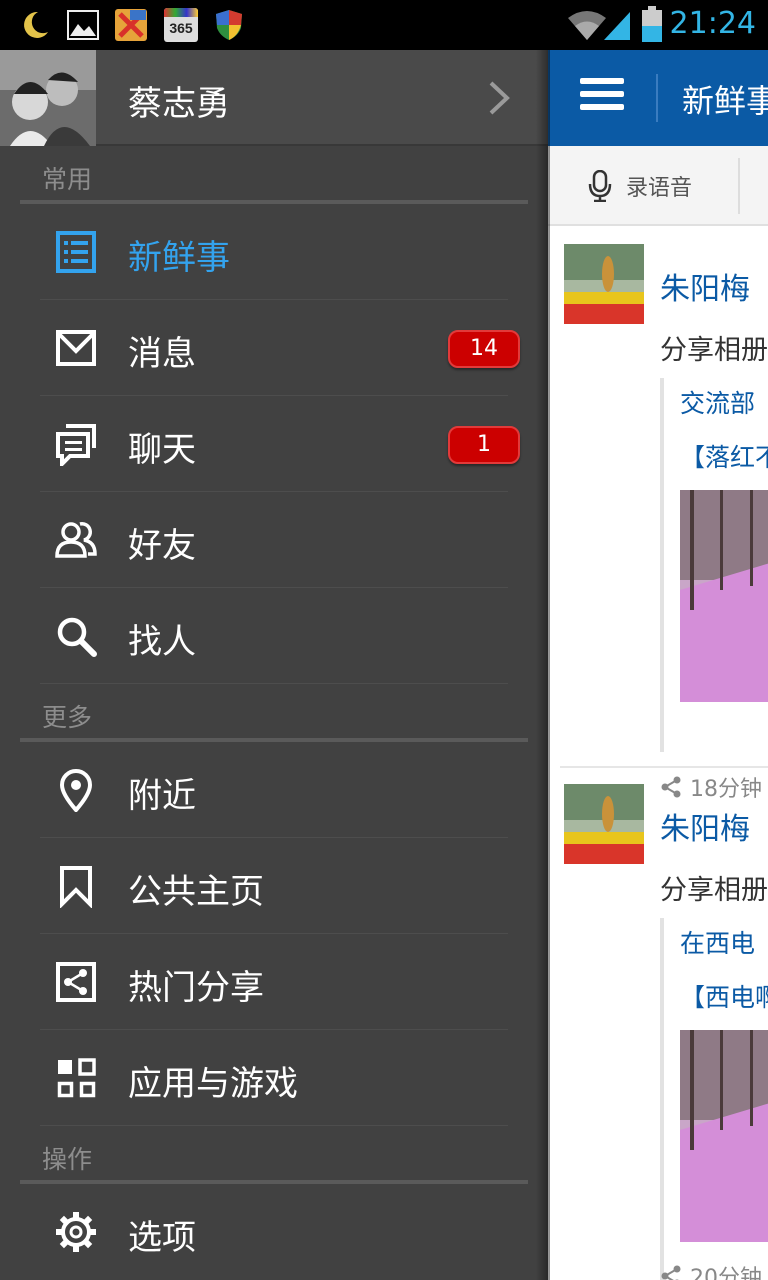  What do you see at coordinates (162, 796) in the screenshot?
I see `drawer-item-label: 附近` at bounding box center [162, 796].